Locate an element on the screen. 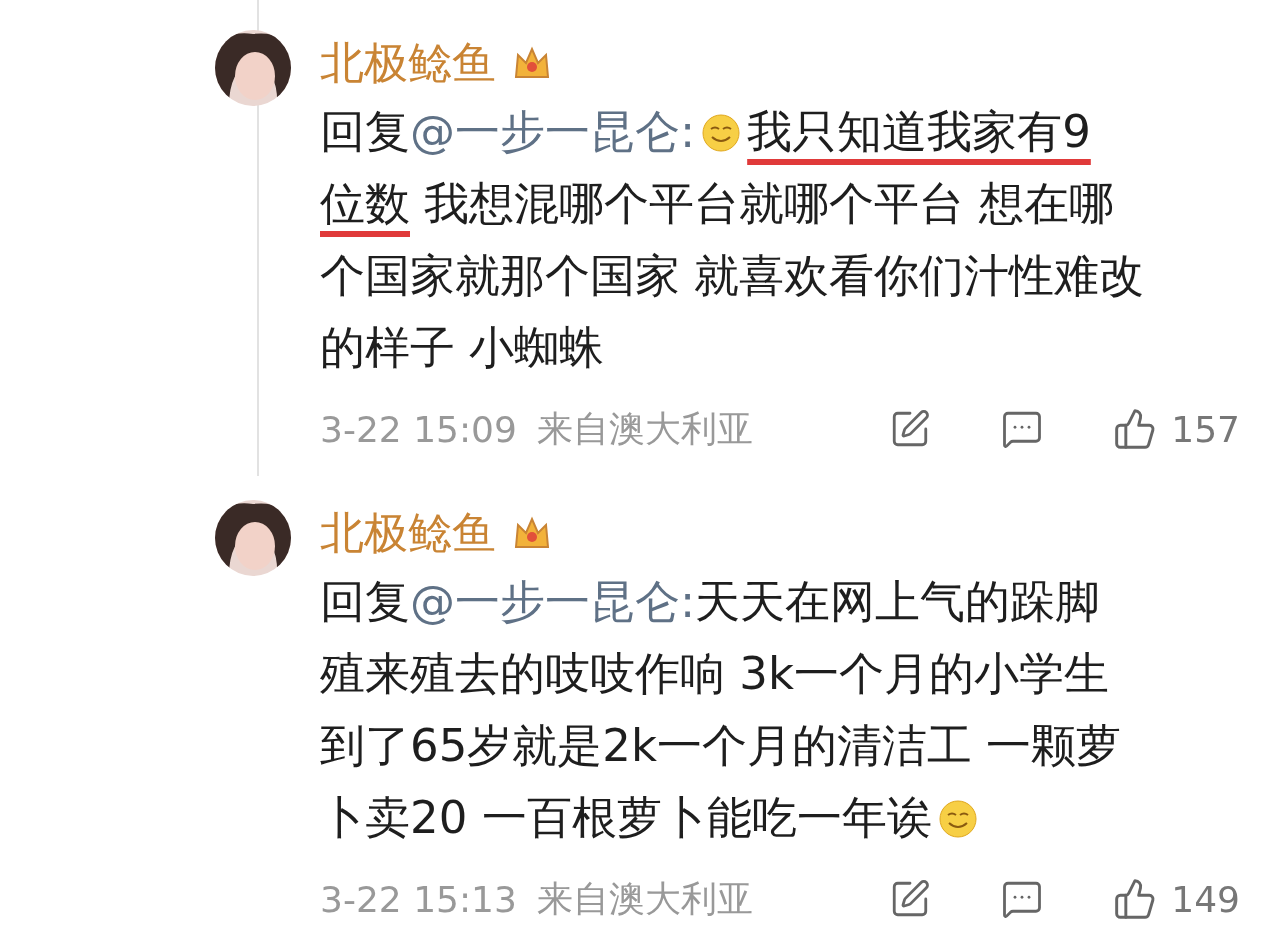  timestamp: 3-22 15:09 is located at coordinates (418, 429).